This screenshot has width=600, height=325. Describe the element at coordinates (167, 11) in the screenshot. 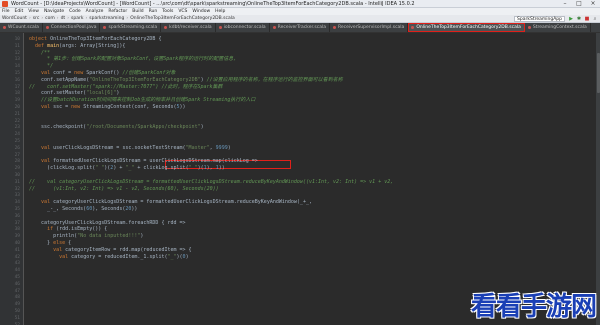

I see `menu-tools: Tools` at that location.